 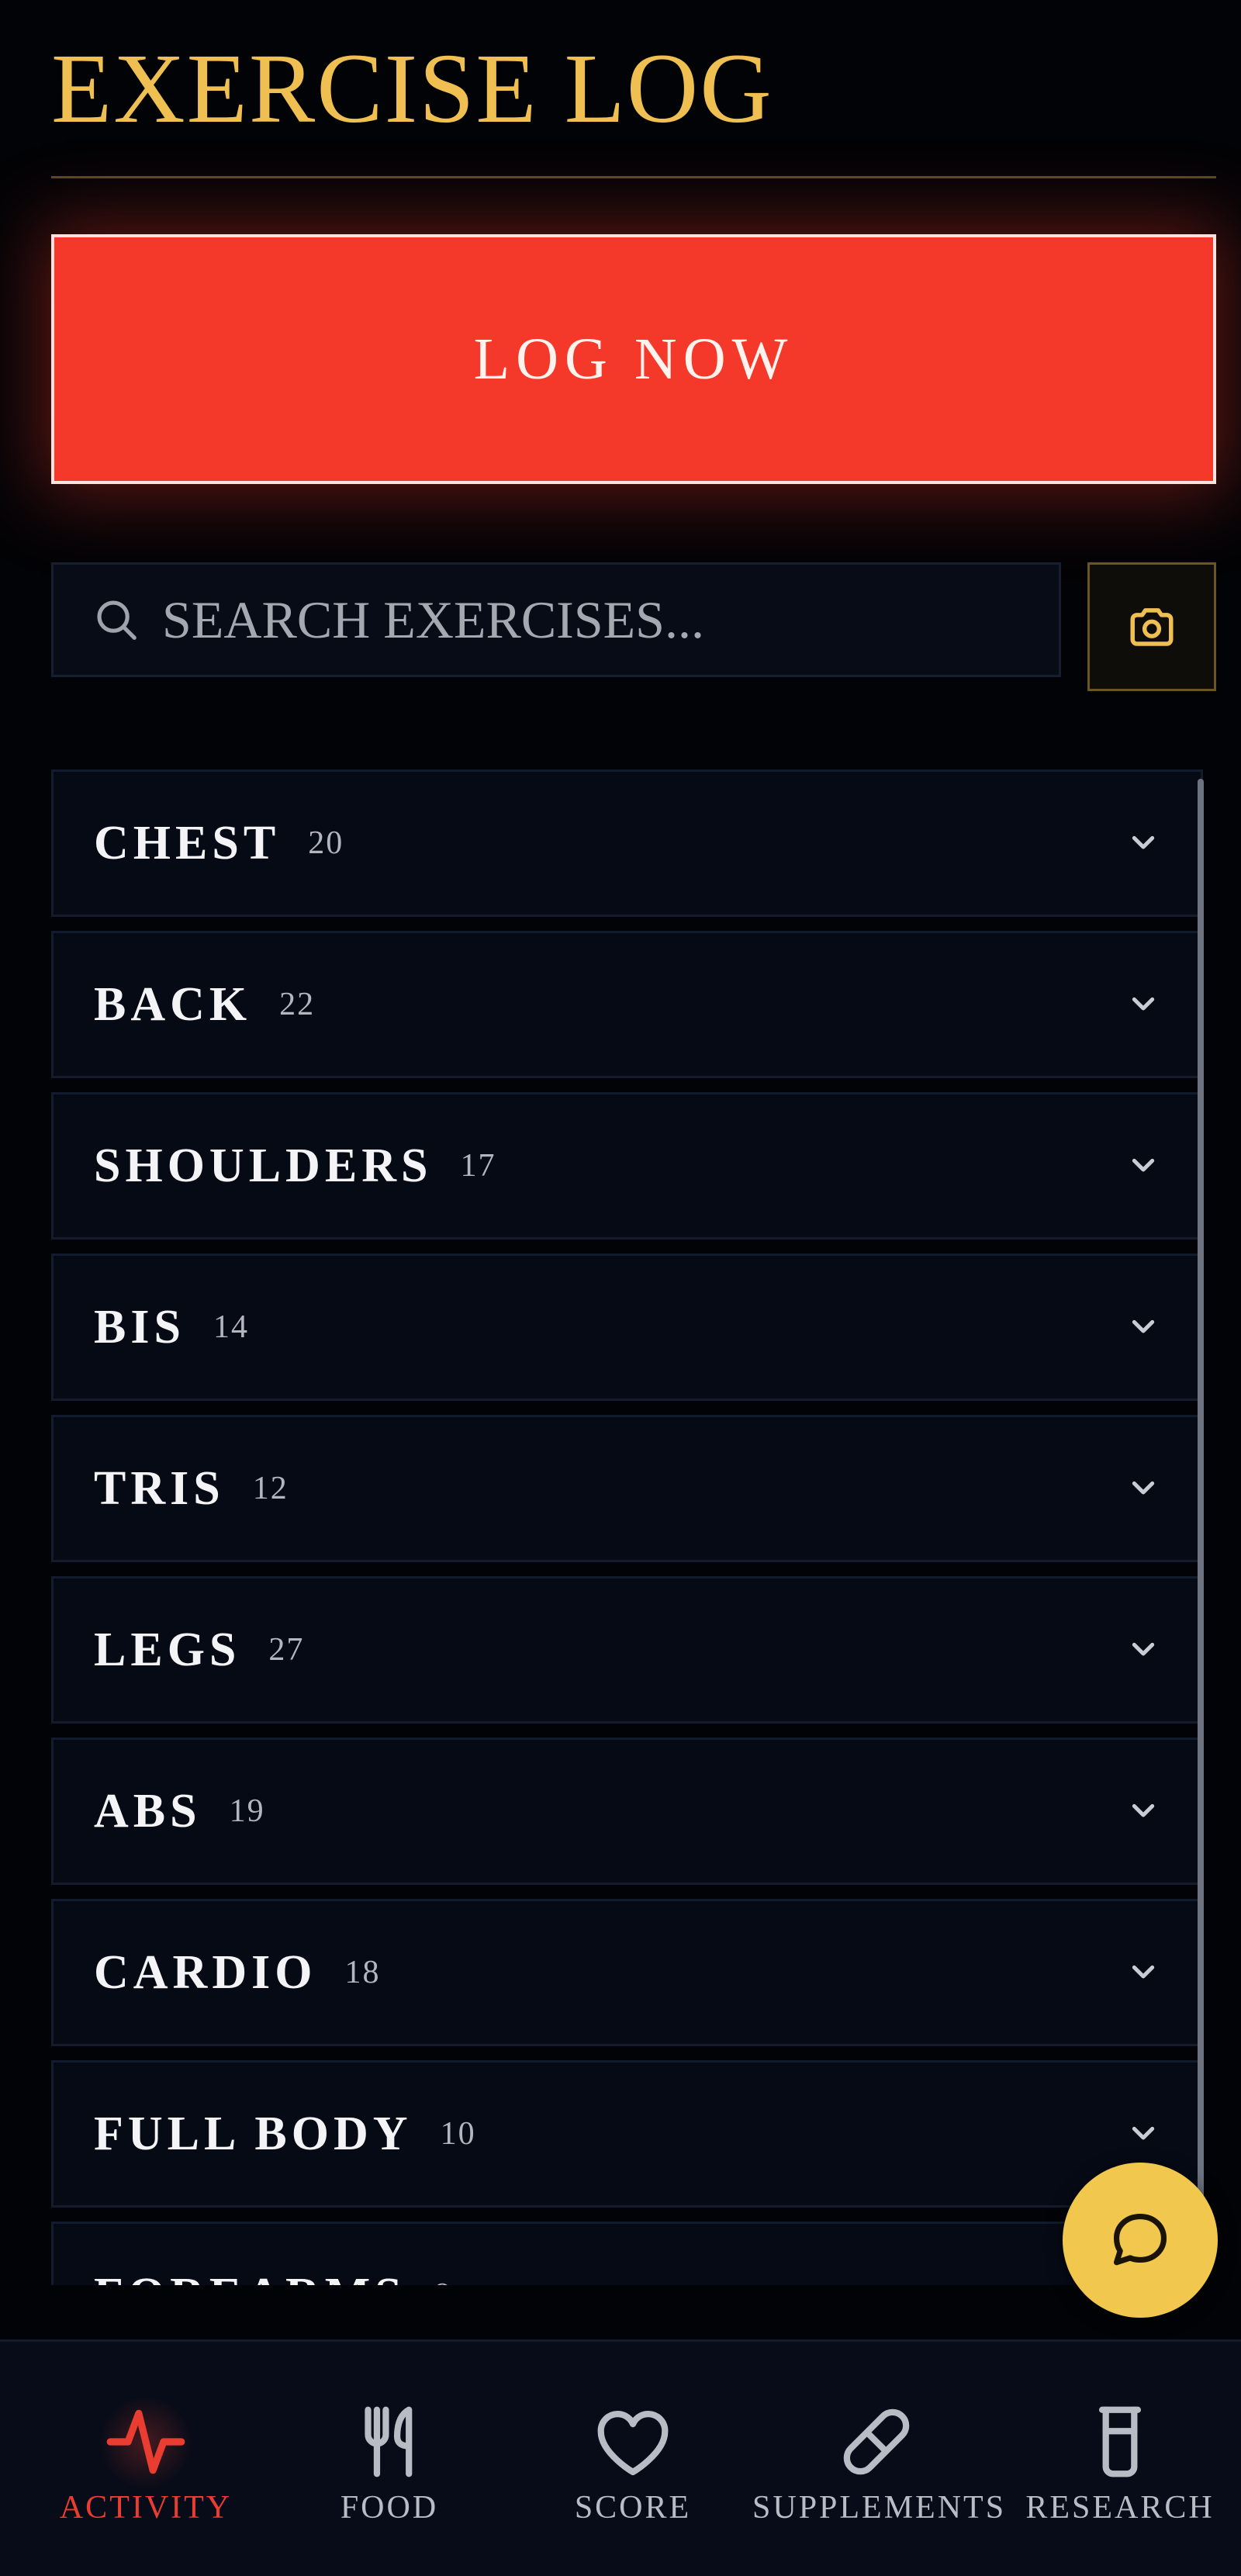 What do you see at coordinates (139, 1327) in the screenshot?
I see `category-name: BIS` at bounding box center [139, 1327].